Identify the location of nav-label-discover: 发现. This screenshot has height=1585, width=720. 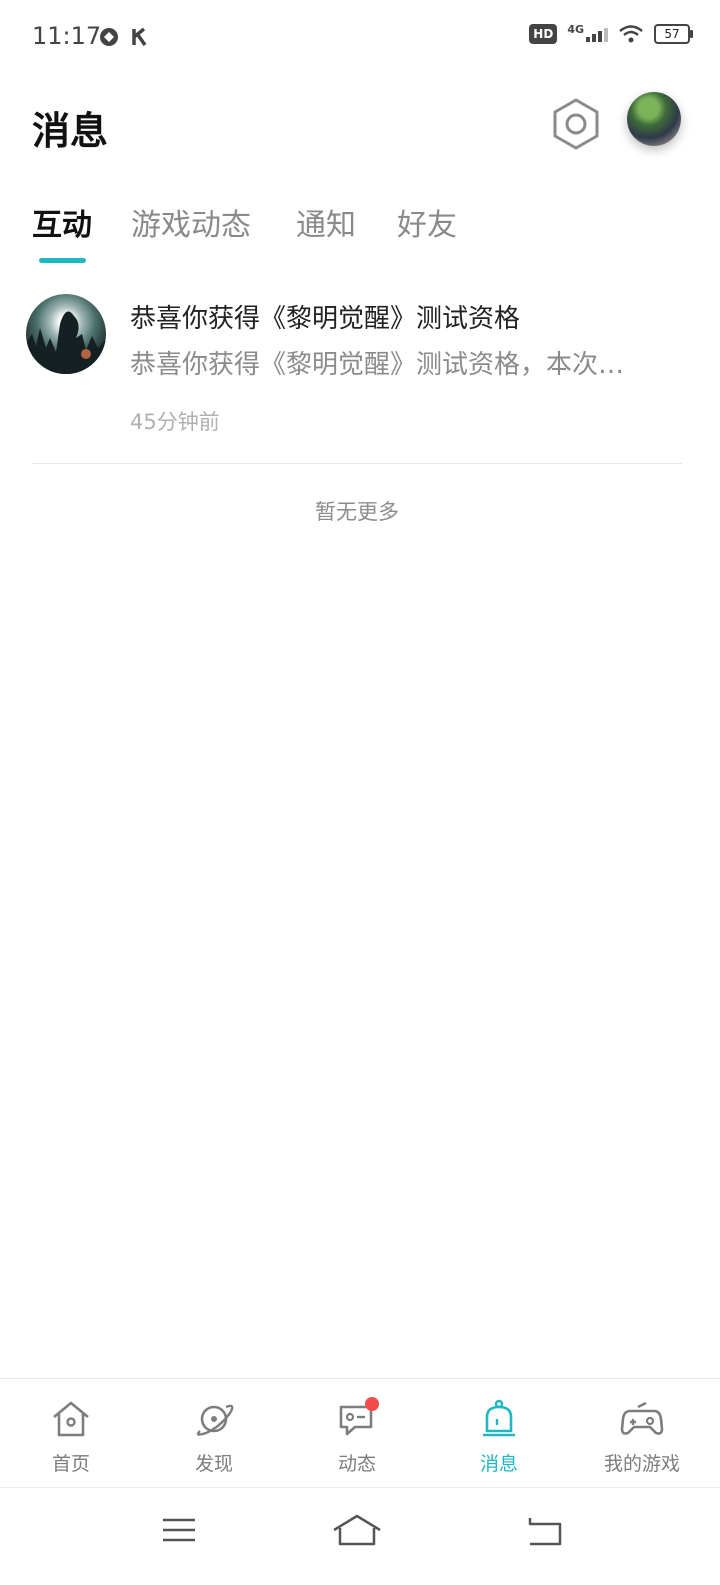
(213, 1464).